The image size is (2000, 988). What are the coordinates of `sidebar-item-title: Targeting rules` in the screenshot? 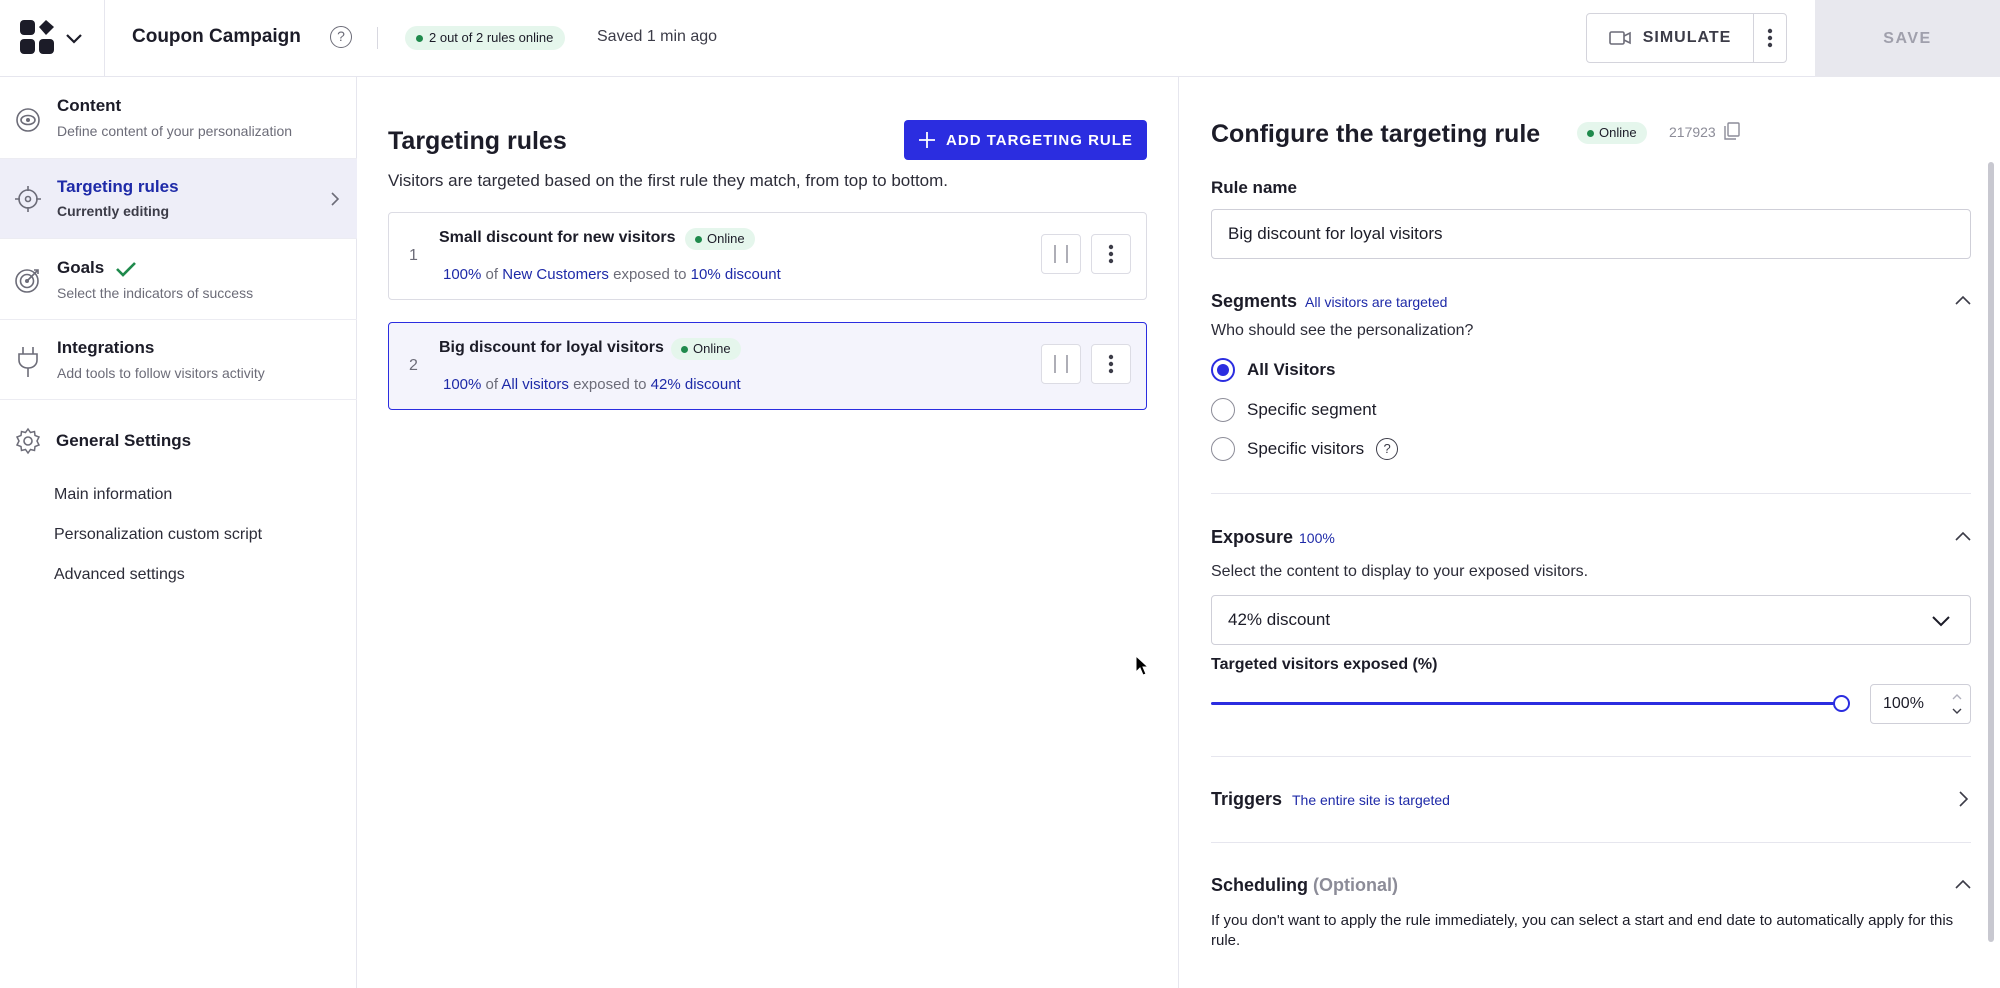 It's located at (118, 186).